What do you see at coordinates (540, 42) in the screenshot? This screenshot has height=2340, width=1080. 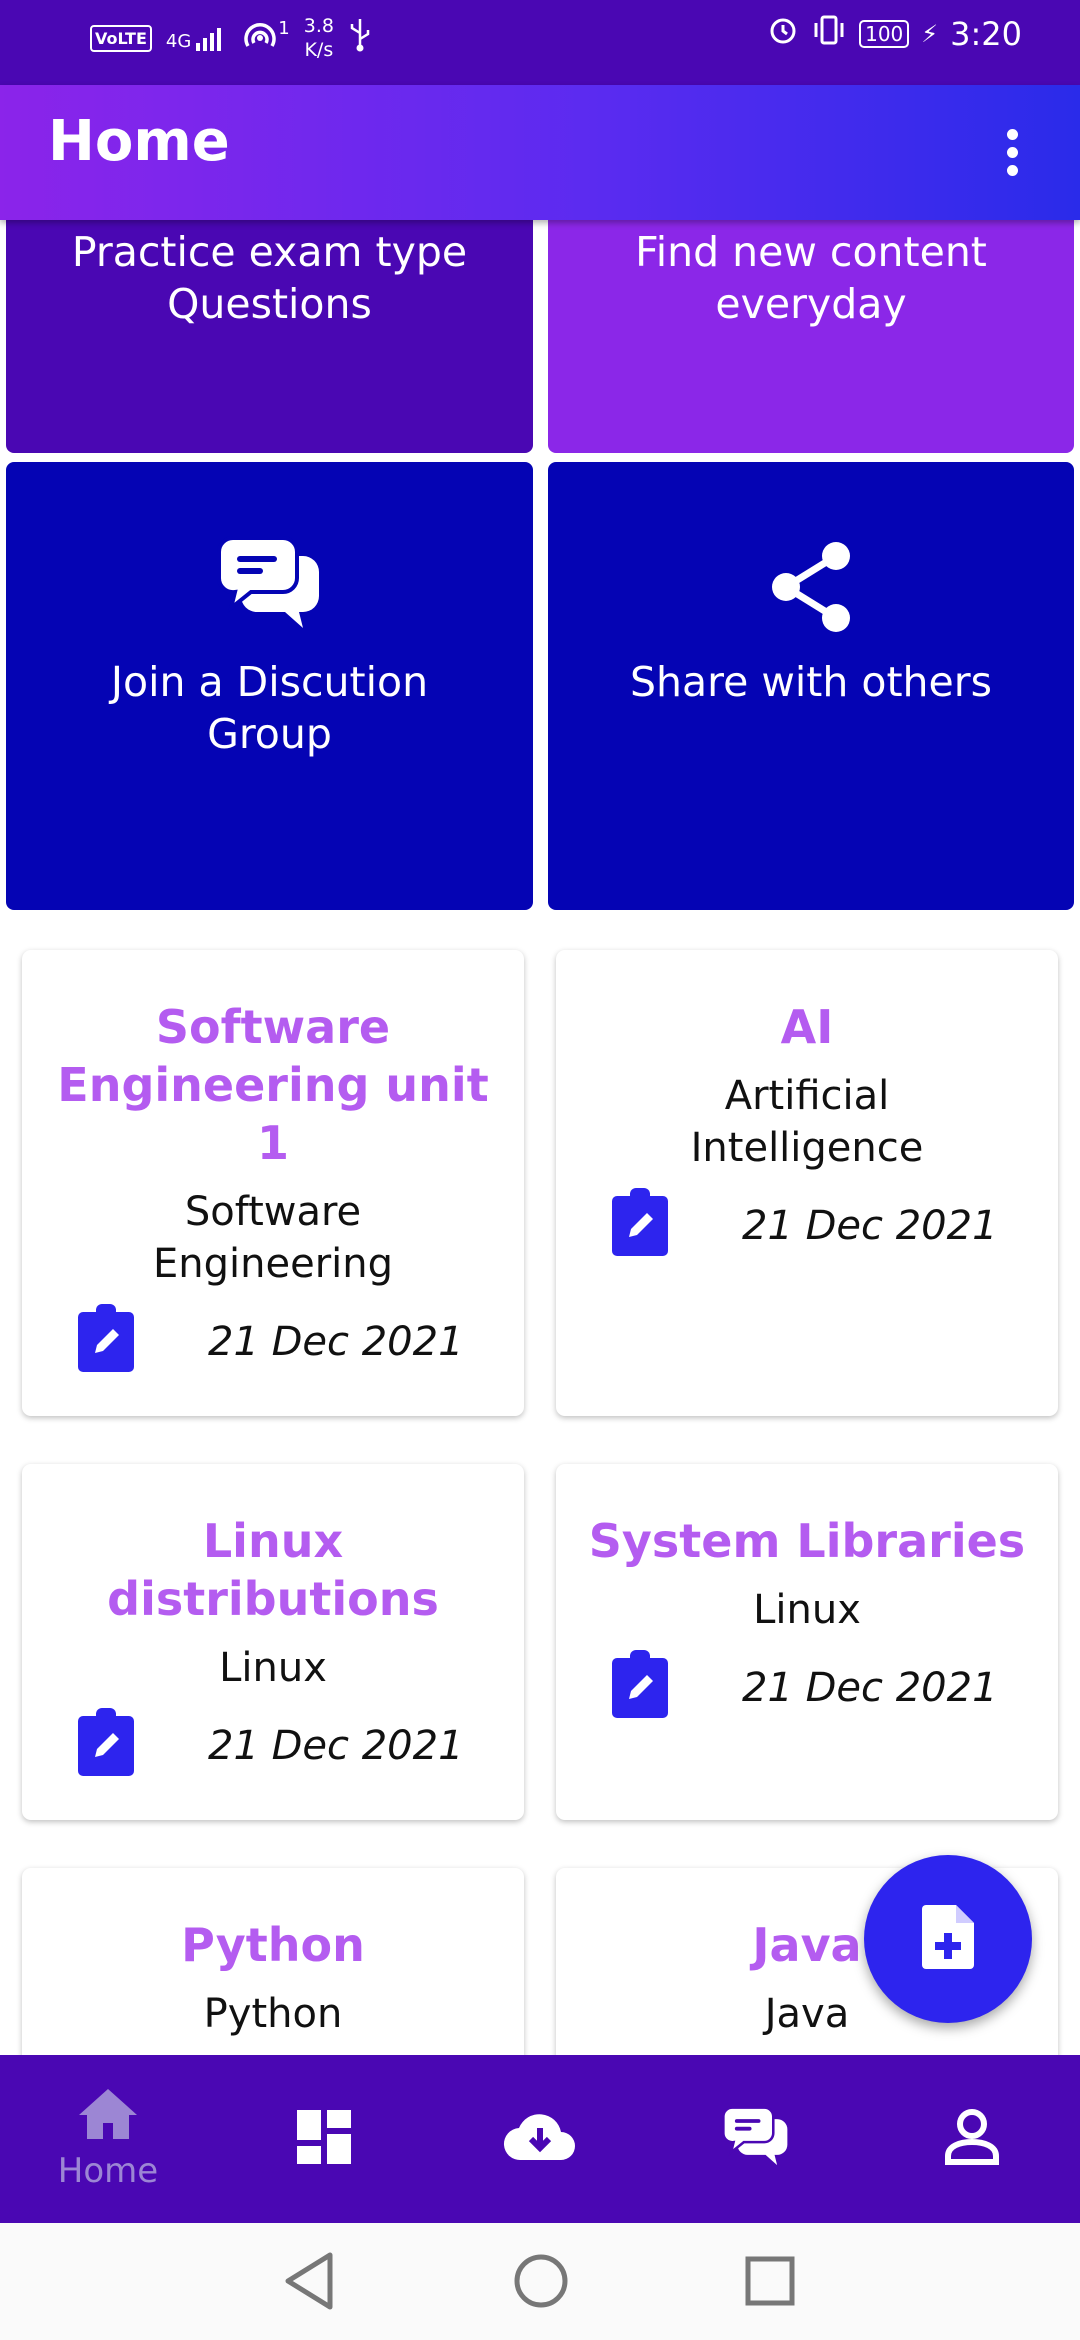 I see `status-bar: VoLTE 4G 1 3.8 K/s 100 ⚡ 3:20` at bounding box center [540, 42].